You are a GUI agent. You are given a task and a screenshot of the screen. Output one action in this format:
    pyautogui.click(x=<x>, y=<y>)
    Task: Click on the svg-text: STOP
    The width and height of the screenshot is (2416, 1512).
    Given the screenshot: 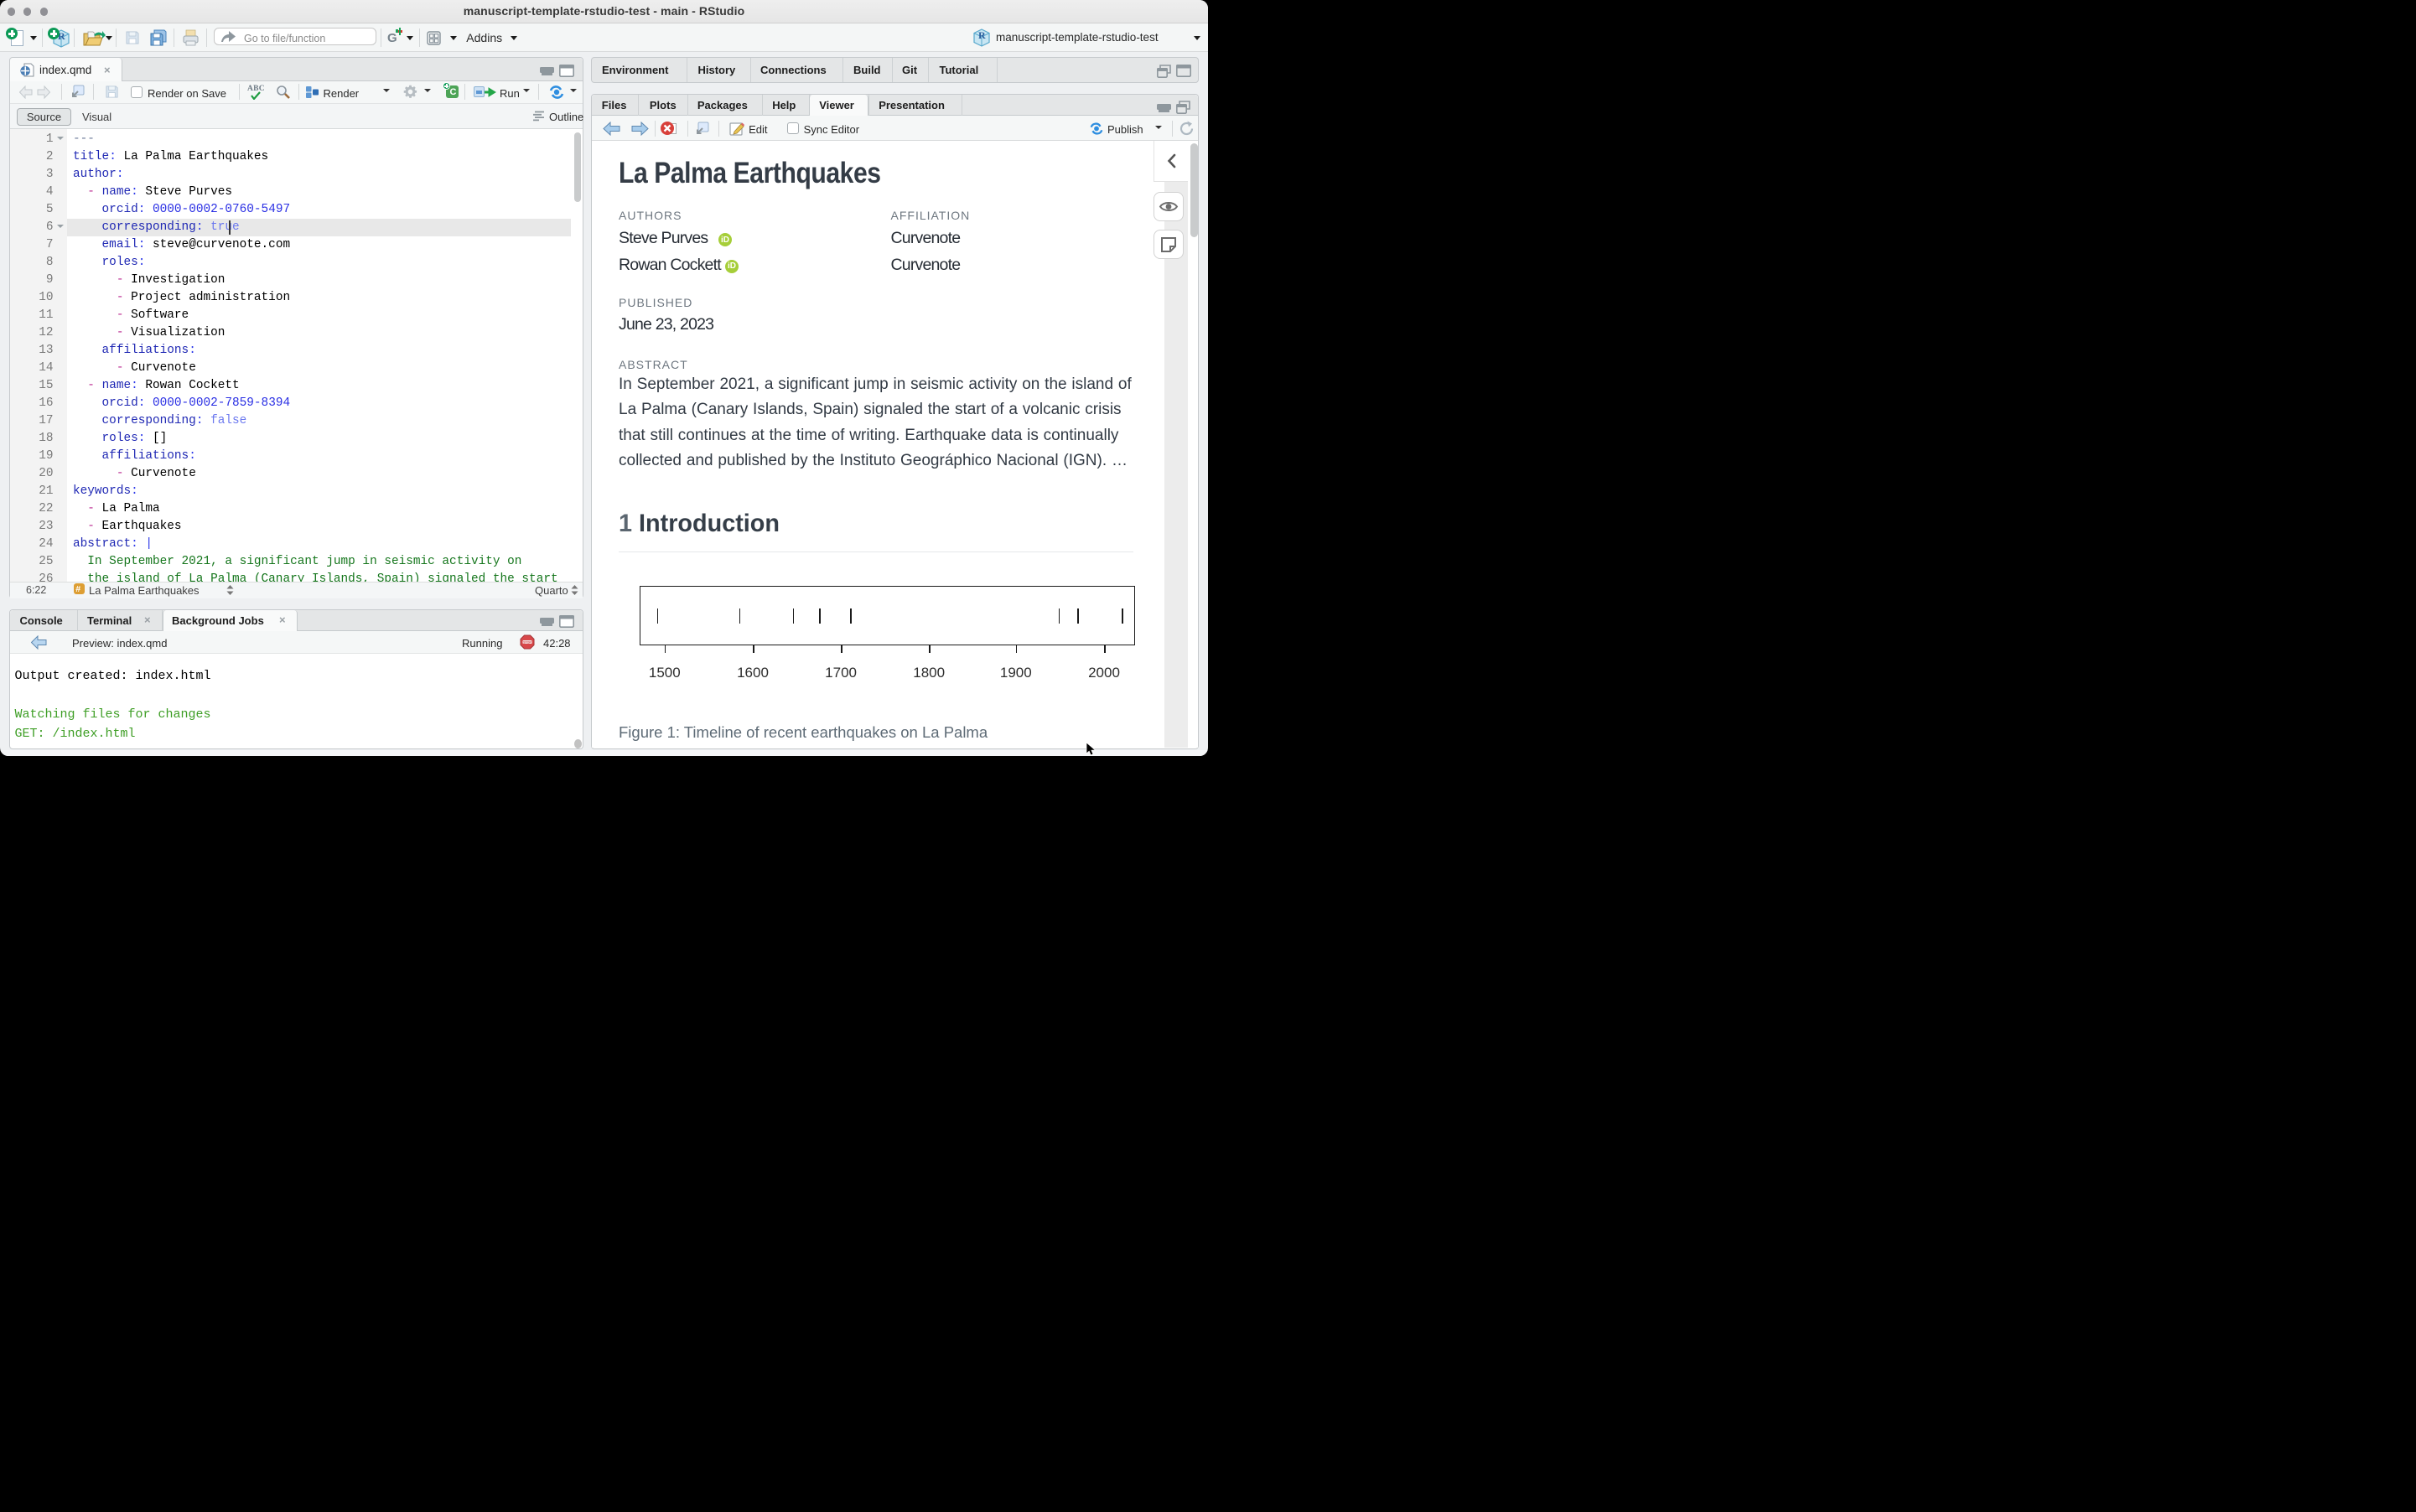 What is the action you would take?
    pyautogui.click(x=527, y=642)
    